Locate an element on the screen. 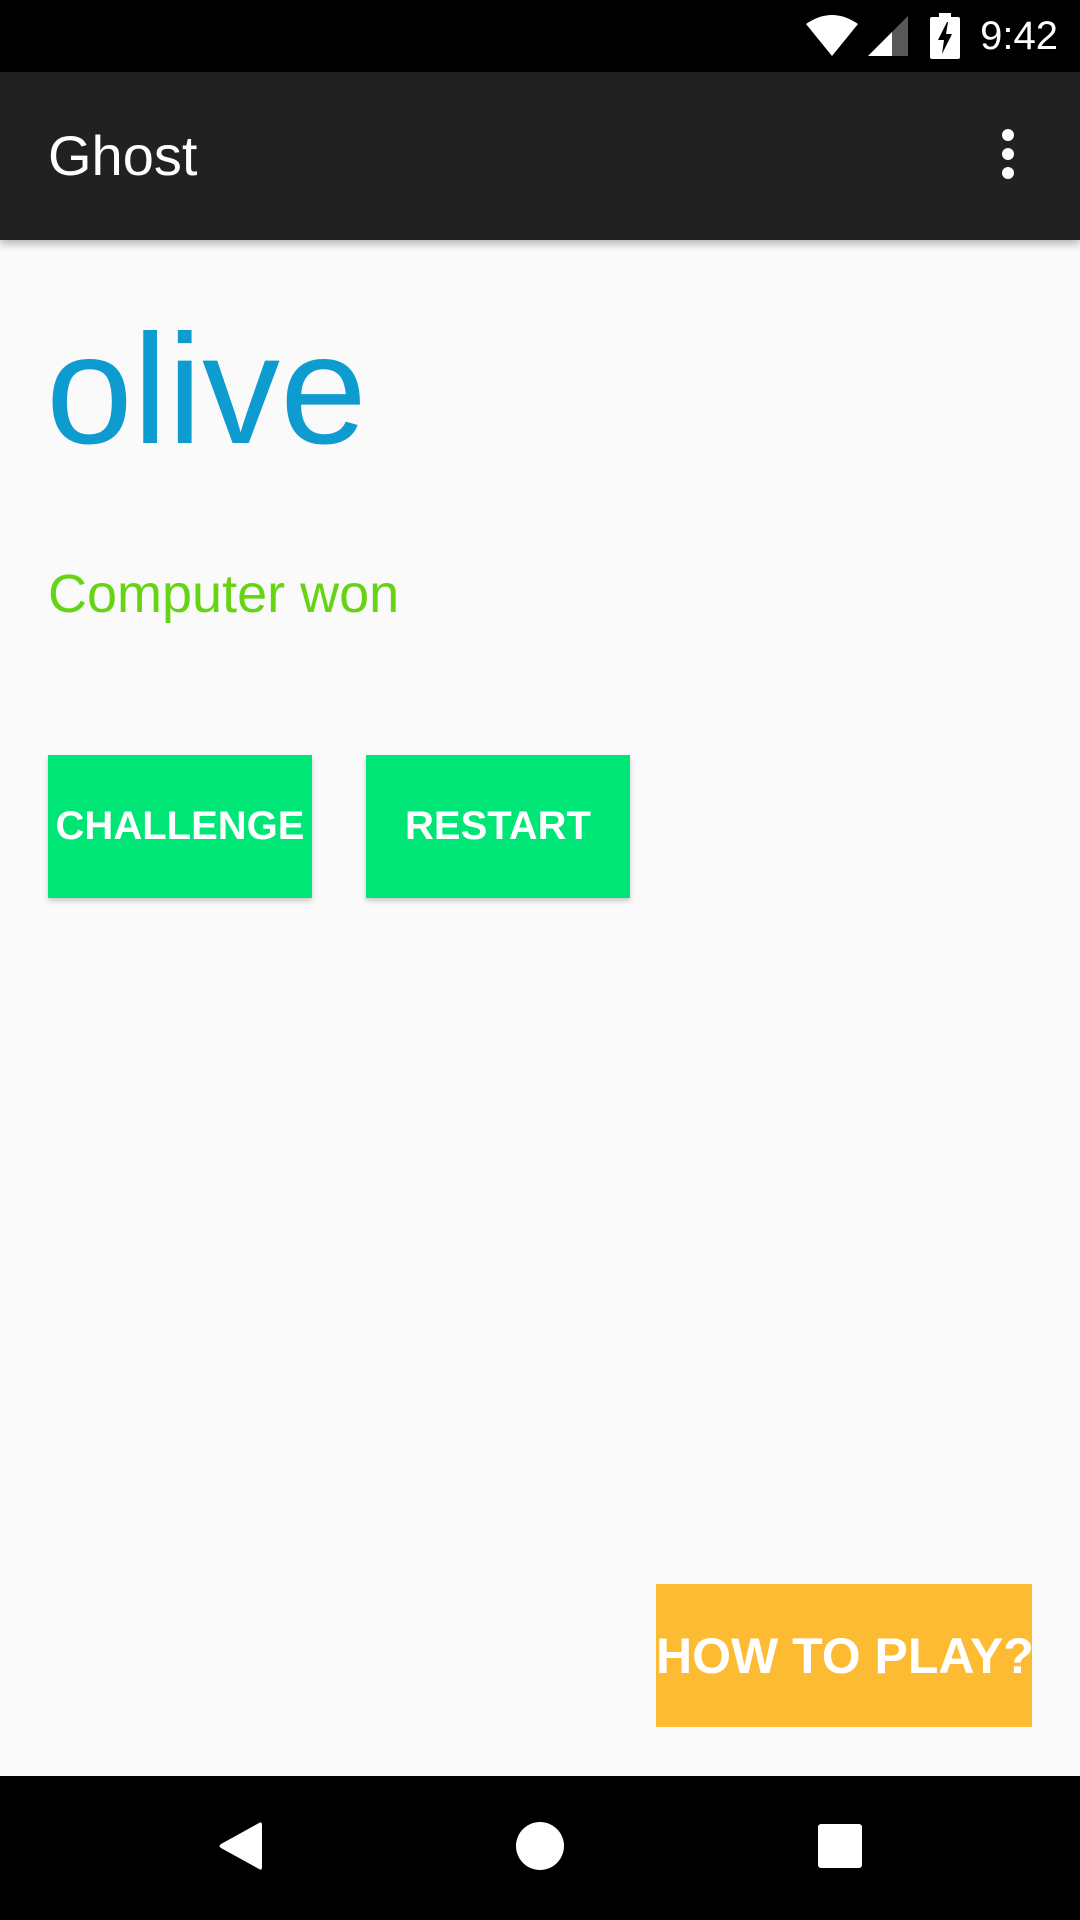 The image size is (1080, 1920). cell-signal-icon is located at coordinates (888, 36).